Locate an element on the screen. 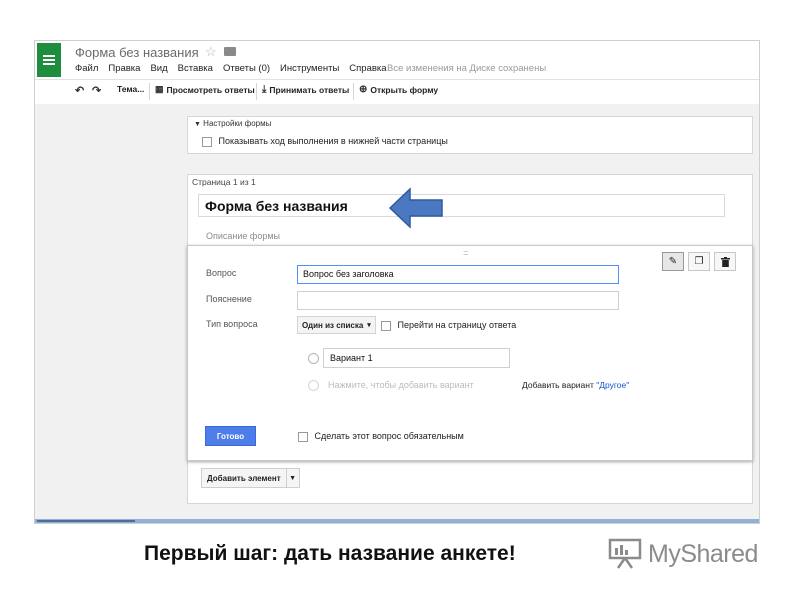 Image resolution: width=800 pixels, height=600 pixels. form-settings-toggle: ▼ Настройки формы is located at coordinates (232, 123).